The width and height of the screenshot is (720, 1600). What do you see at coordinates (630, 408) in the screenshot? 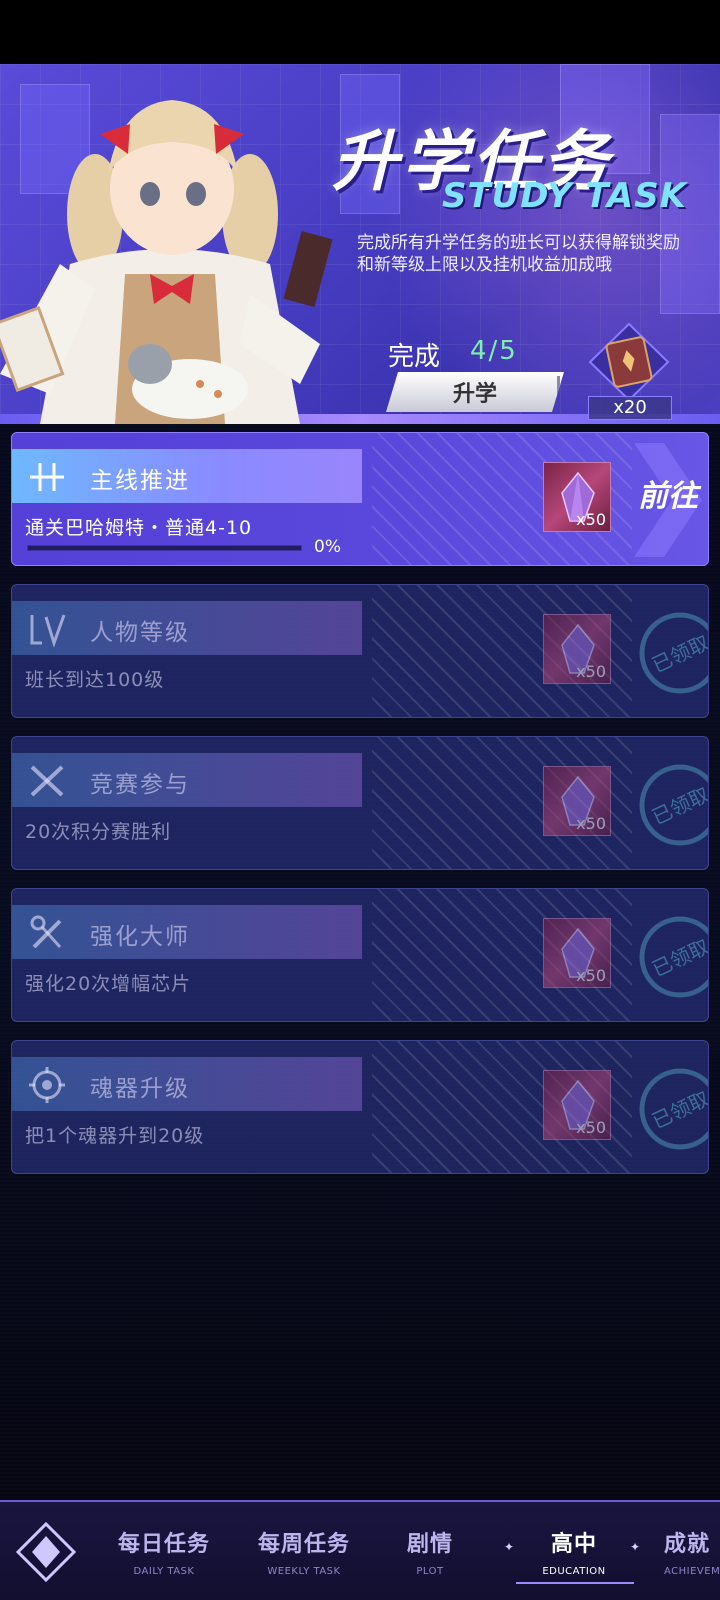
I see `reward-book-count: x20` at bounding box center [630, 408].